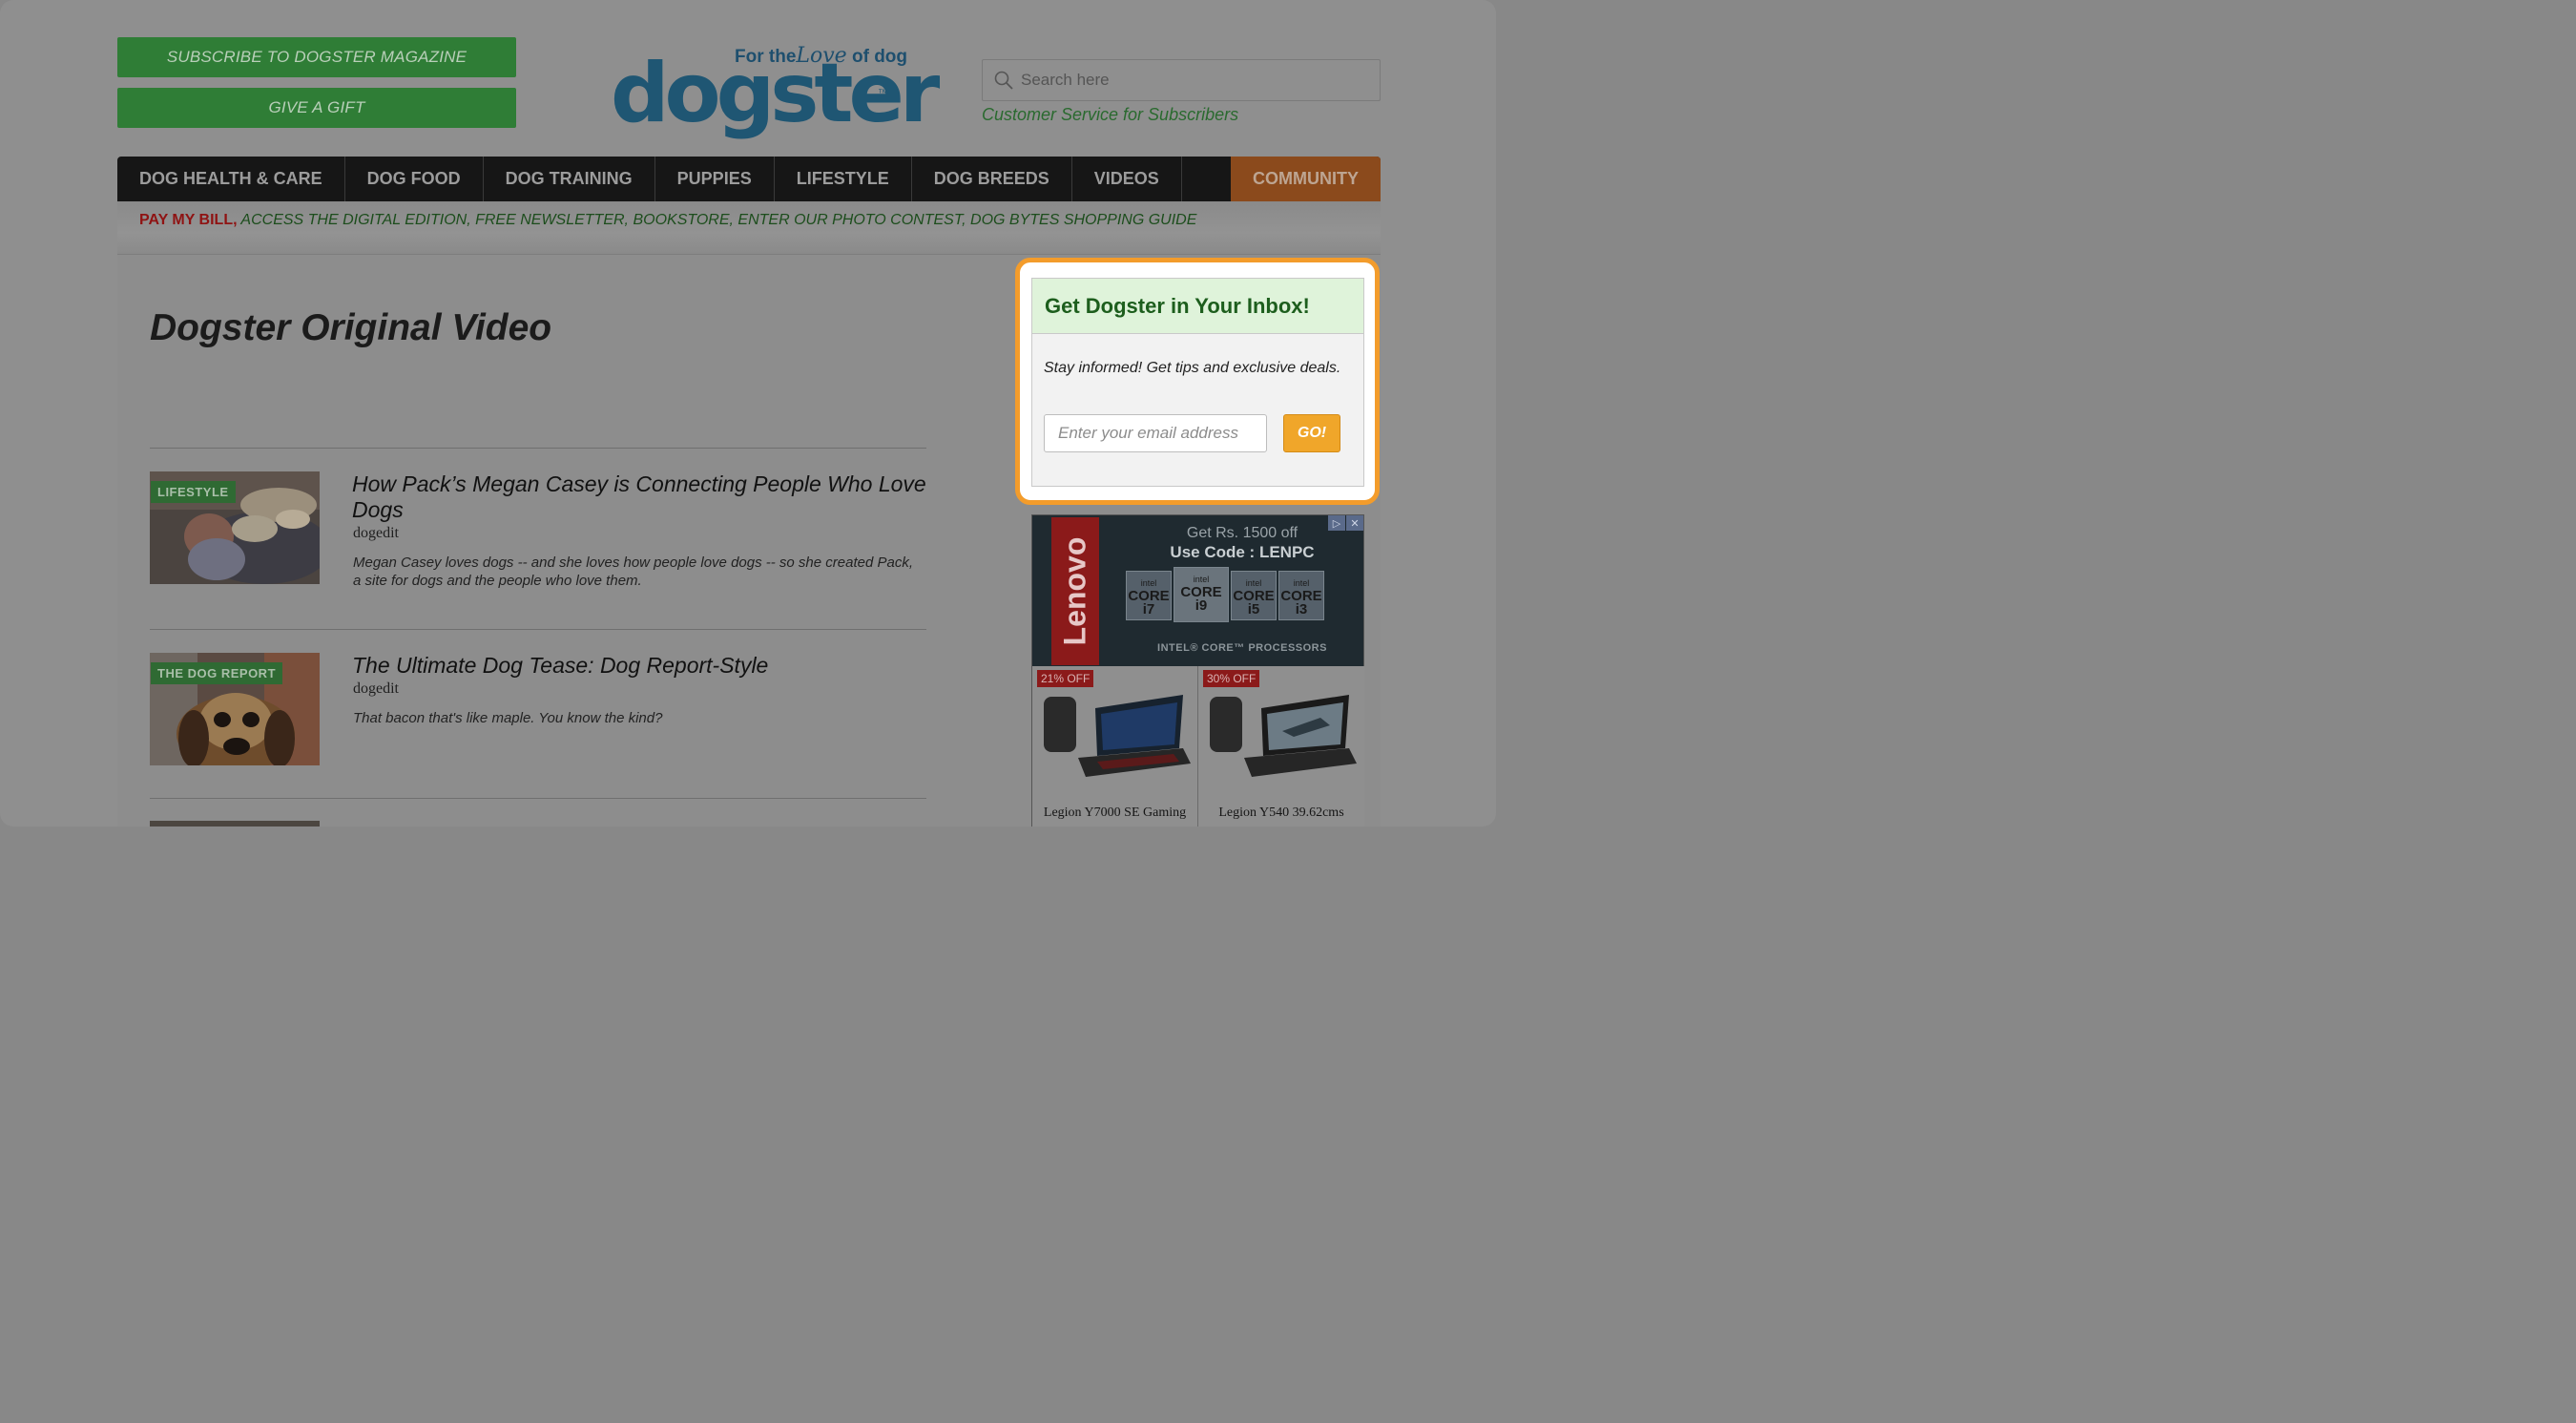 Image resolution: width=2576 pixels, height=1423 pixels. What do you see at coordinates (1281, 813) in the screenshot?
I see `product-name: Legion Y540 39.62cms` at bounding box center [1281, 813].